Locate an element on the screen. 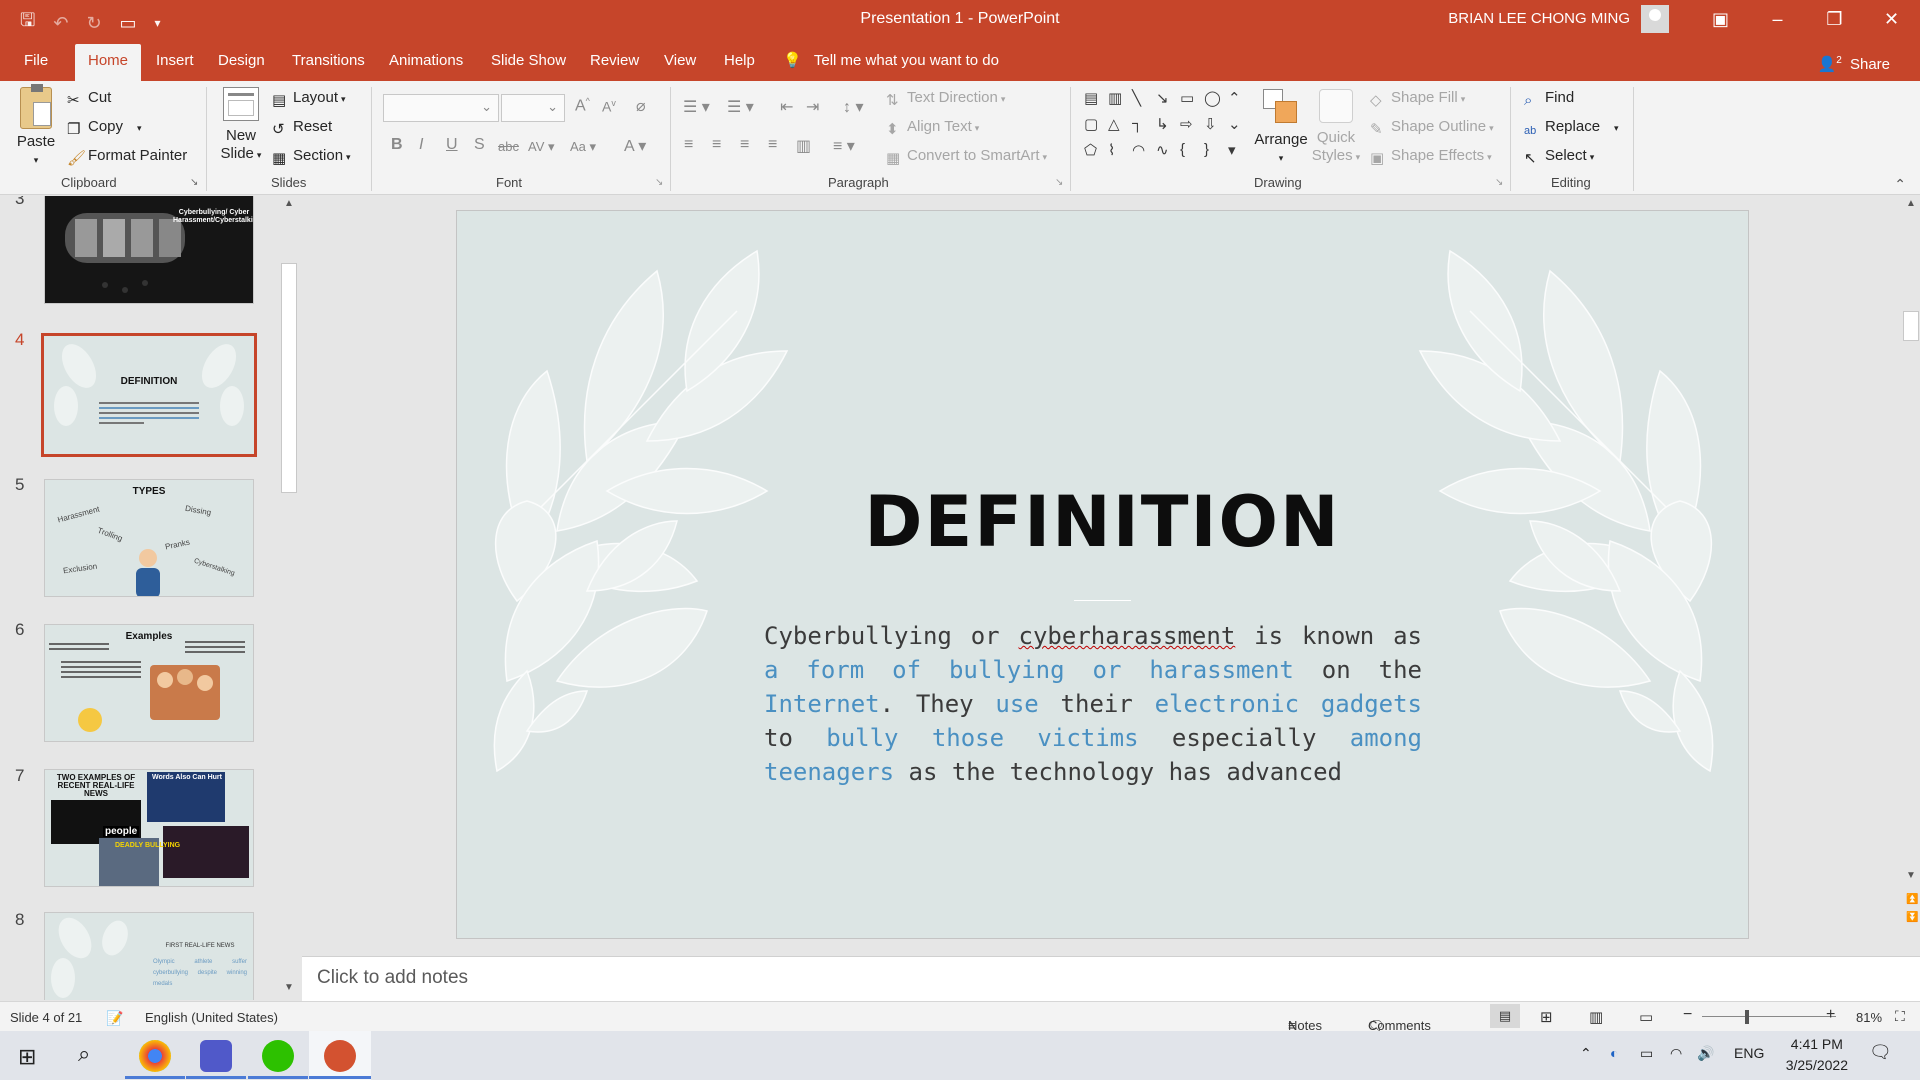  minimize-icon: – is located at coordinates (1777, 20).